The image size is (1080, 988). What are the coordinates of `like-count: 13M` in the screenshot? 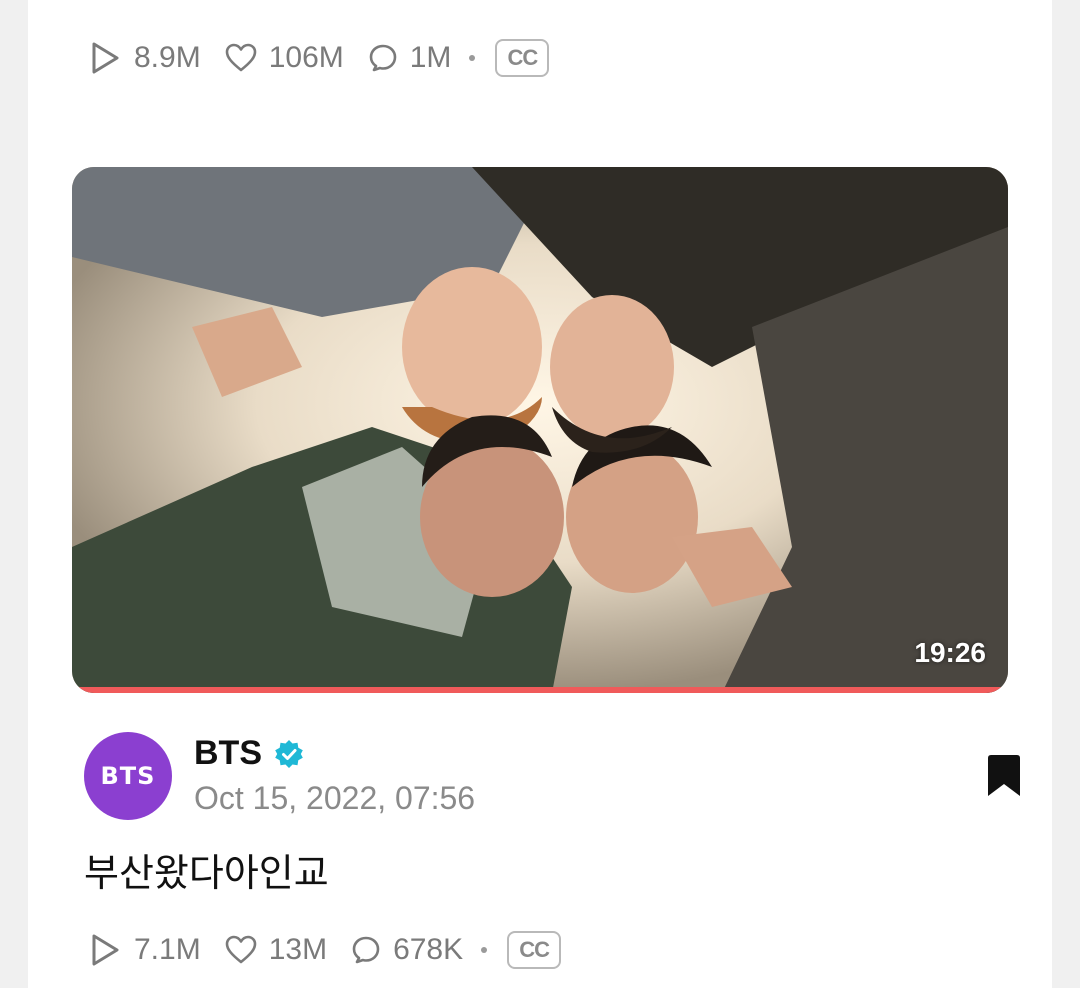 It's located at (276, 950).